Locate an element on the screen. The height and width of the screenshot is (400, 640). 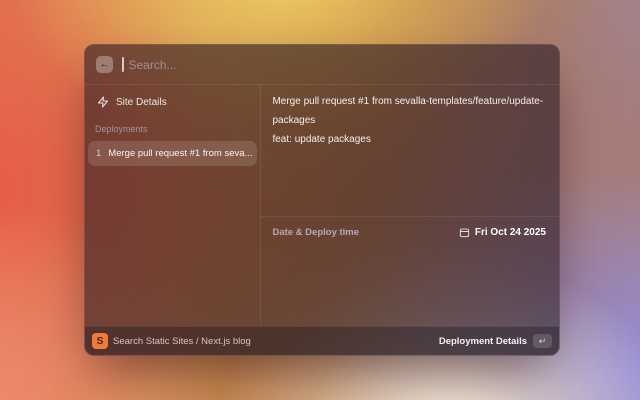
sevalla-logo: S is located at coordinates (100, 341).